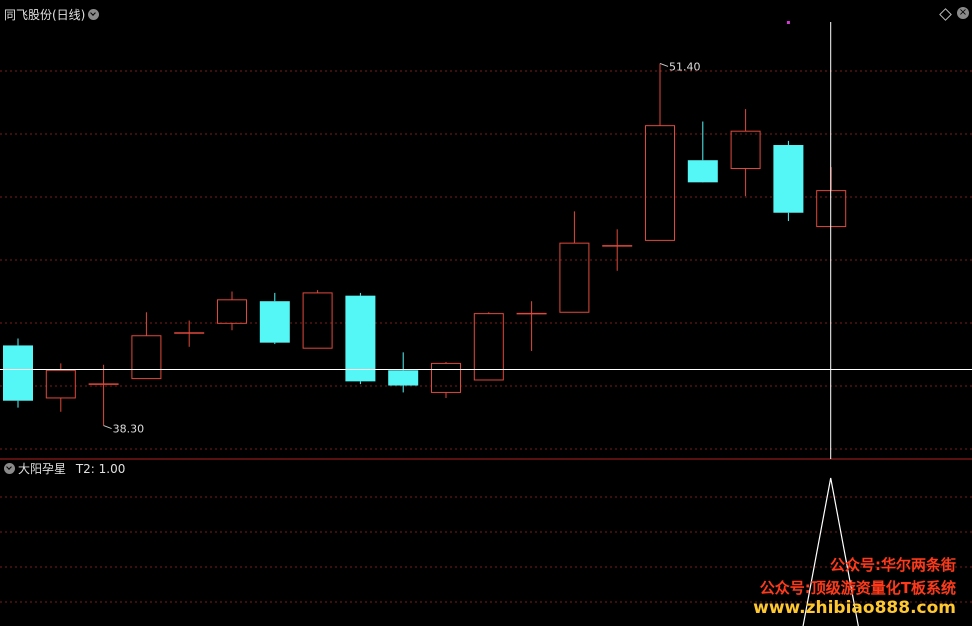 This screenshot has width=972, height=626. I want to click on high-price-label: 51.40, so click(685, 66).